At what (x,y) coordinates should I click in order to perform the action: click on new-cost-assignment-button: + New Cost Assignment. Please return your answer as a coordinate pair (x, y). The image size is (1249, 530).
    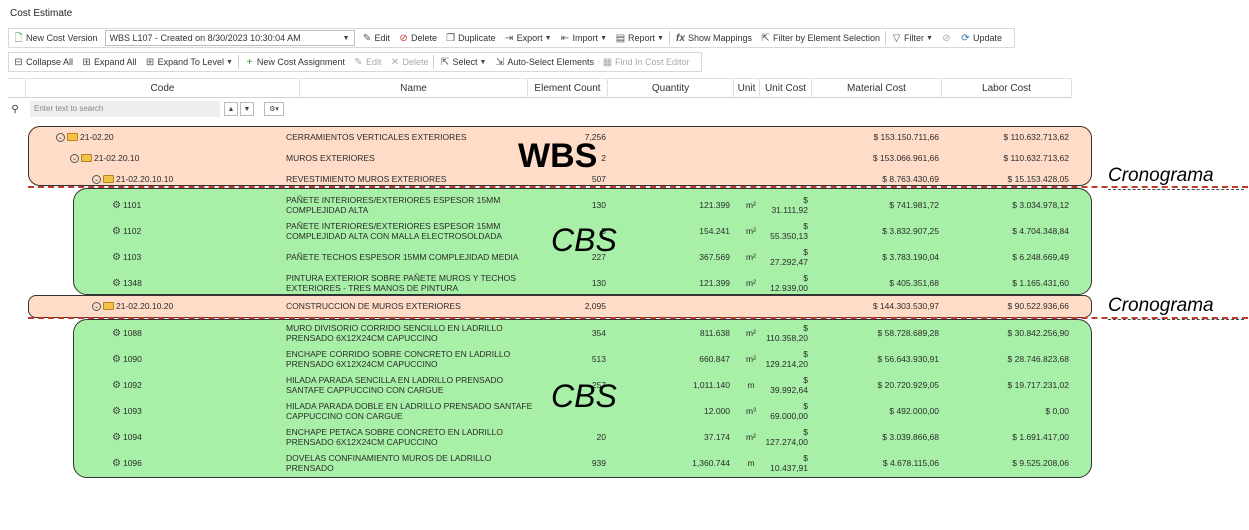
    Looking at the image, I should click on (294, 62).